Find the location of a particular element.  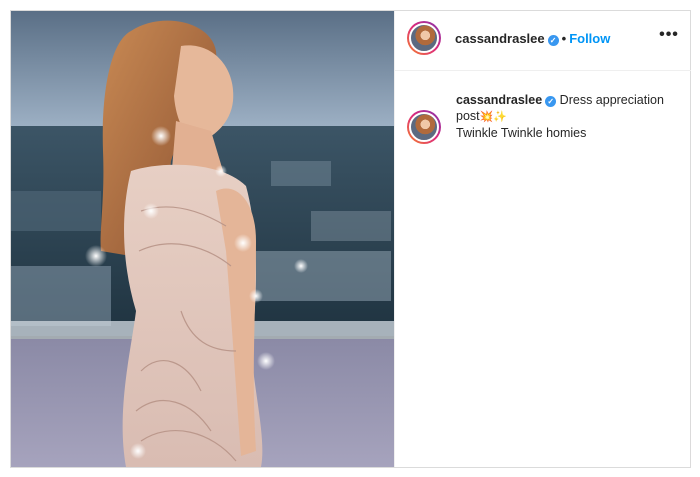

caption-text-line1: Dress appreciation is located at coordinates (611, 100).